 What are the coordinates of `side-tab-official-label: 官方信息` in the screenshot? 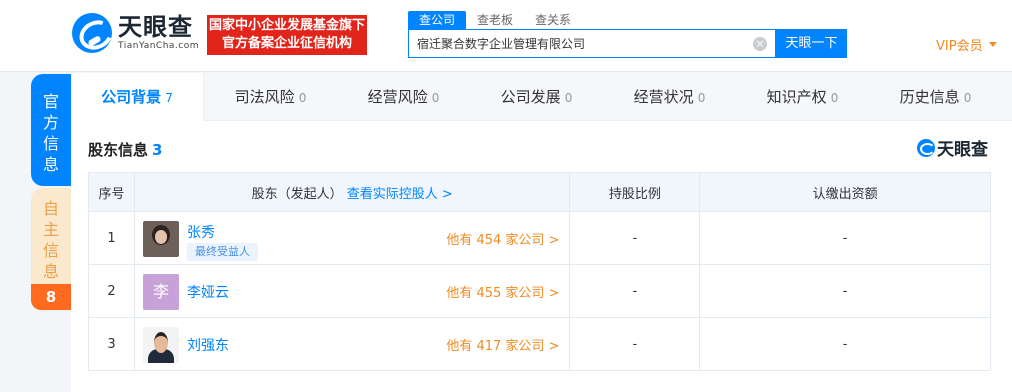 It's located at (50, 133).